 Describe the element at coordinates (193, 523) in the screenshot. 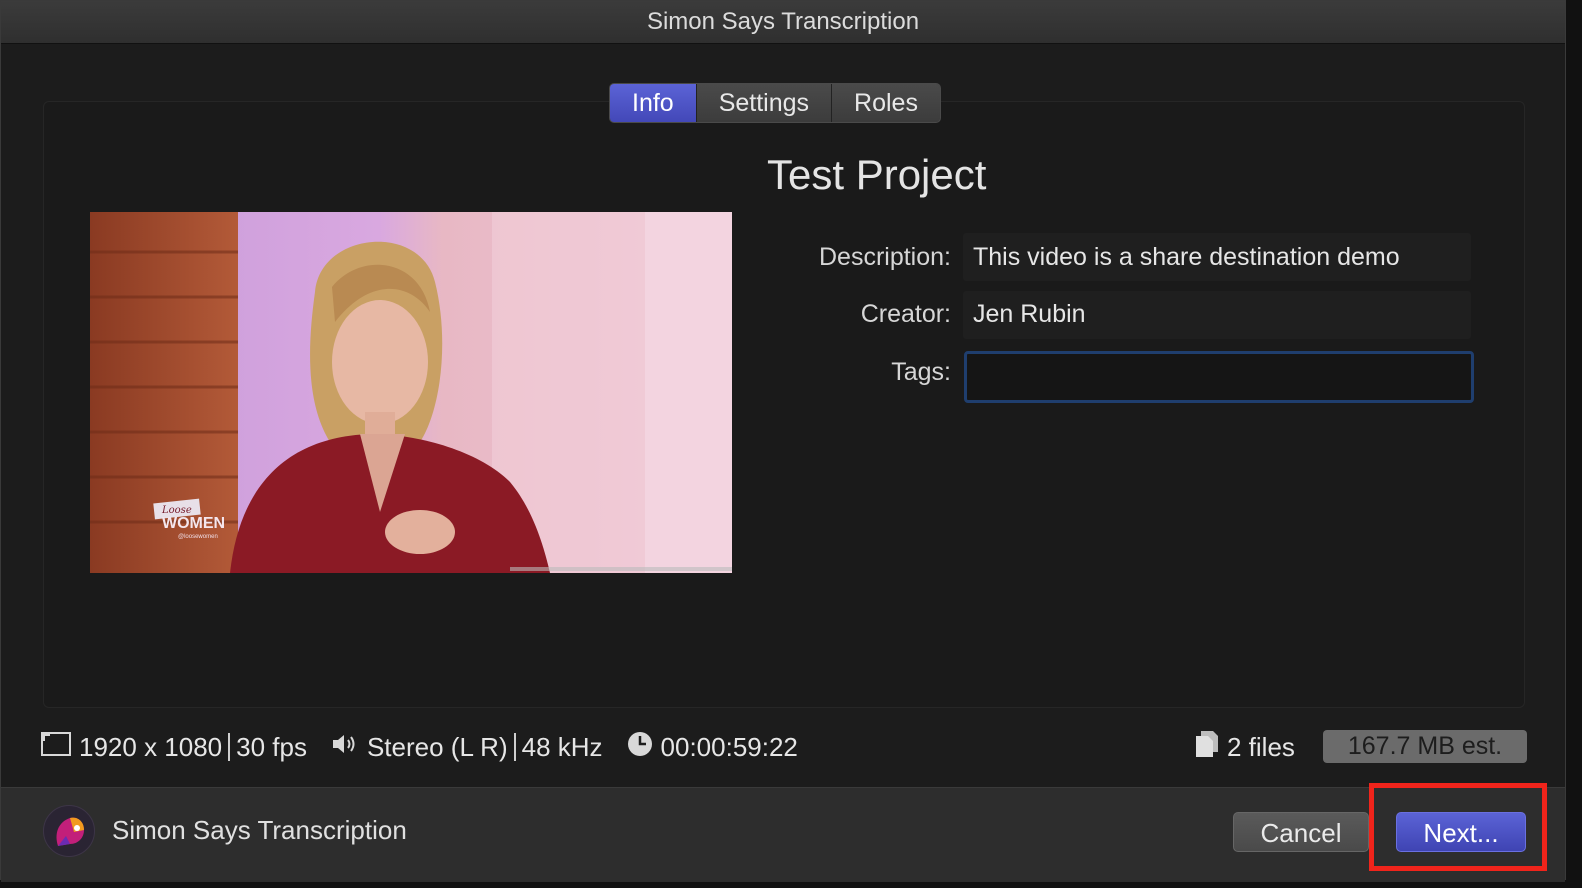

I see `thumbnail-logo-line2: WOMEN` at that location.